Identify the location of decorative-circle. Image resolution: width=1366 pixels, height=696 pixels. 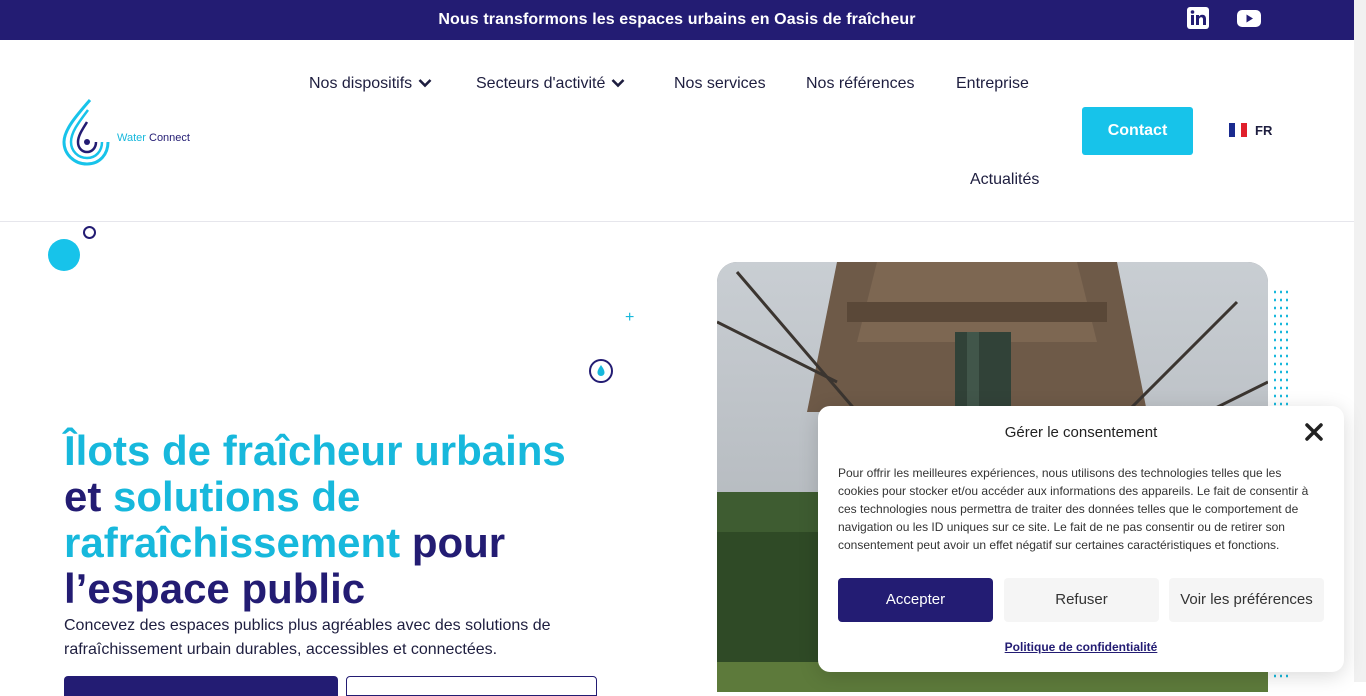
(64, 255).